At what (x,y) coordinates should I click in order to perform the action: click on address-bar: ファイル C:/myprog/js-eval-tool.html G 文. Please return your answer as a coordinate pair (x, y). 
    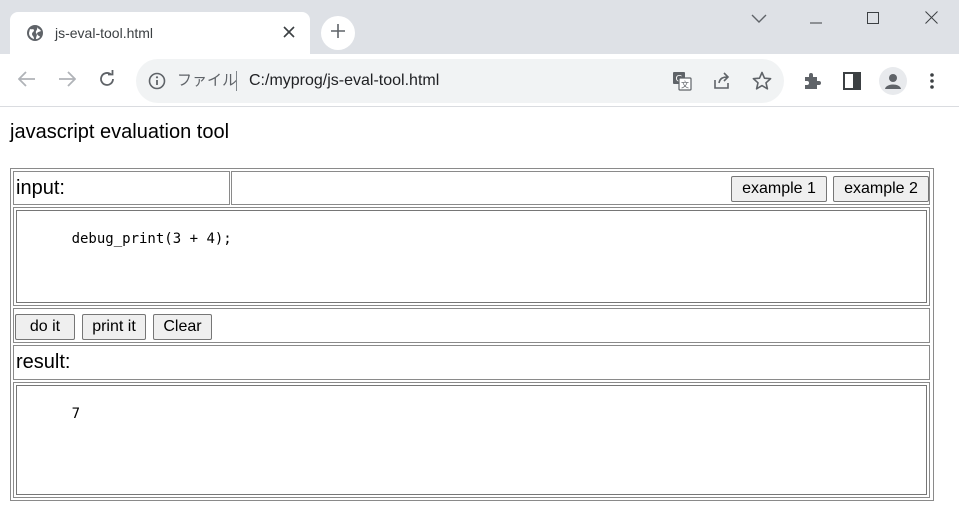
    Looking at the image, I should click on (460, 81).